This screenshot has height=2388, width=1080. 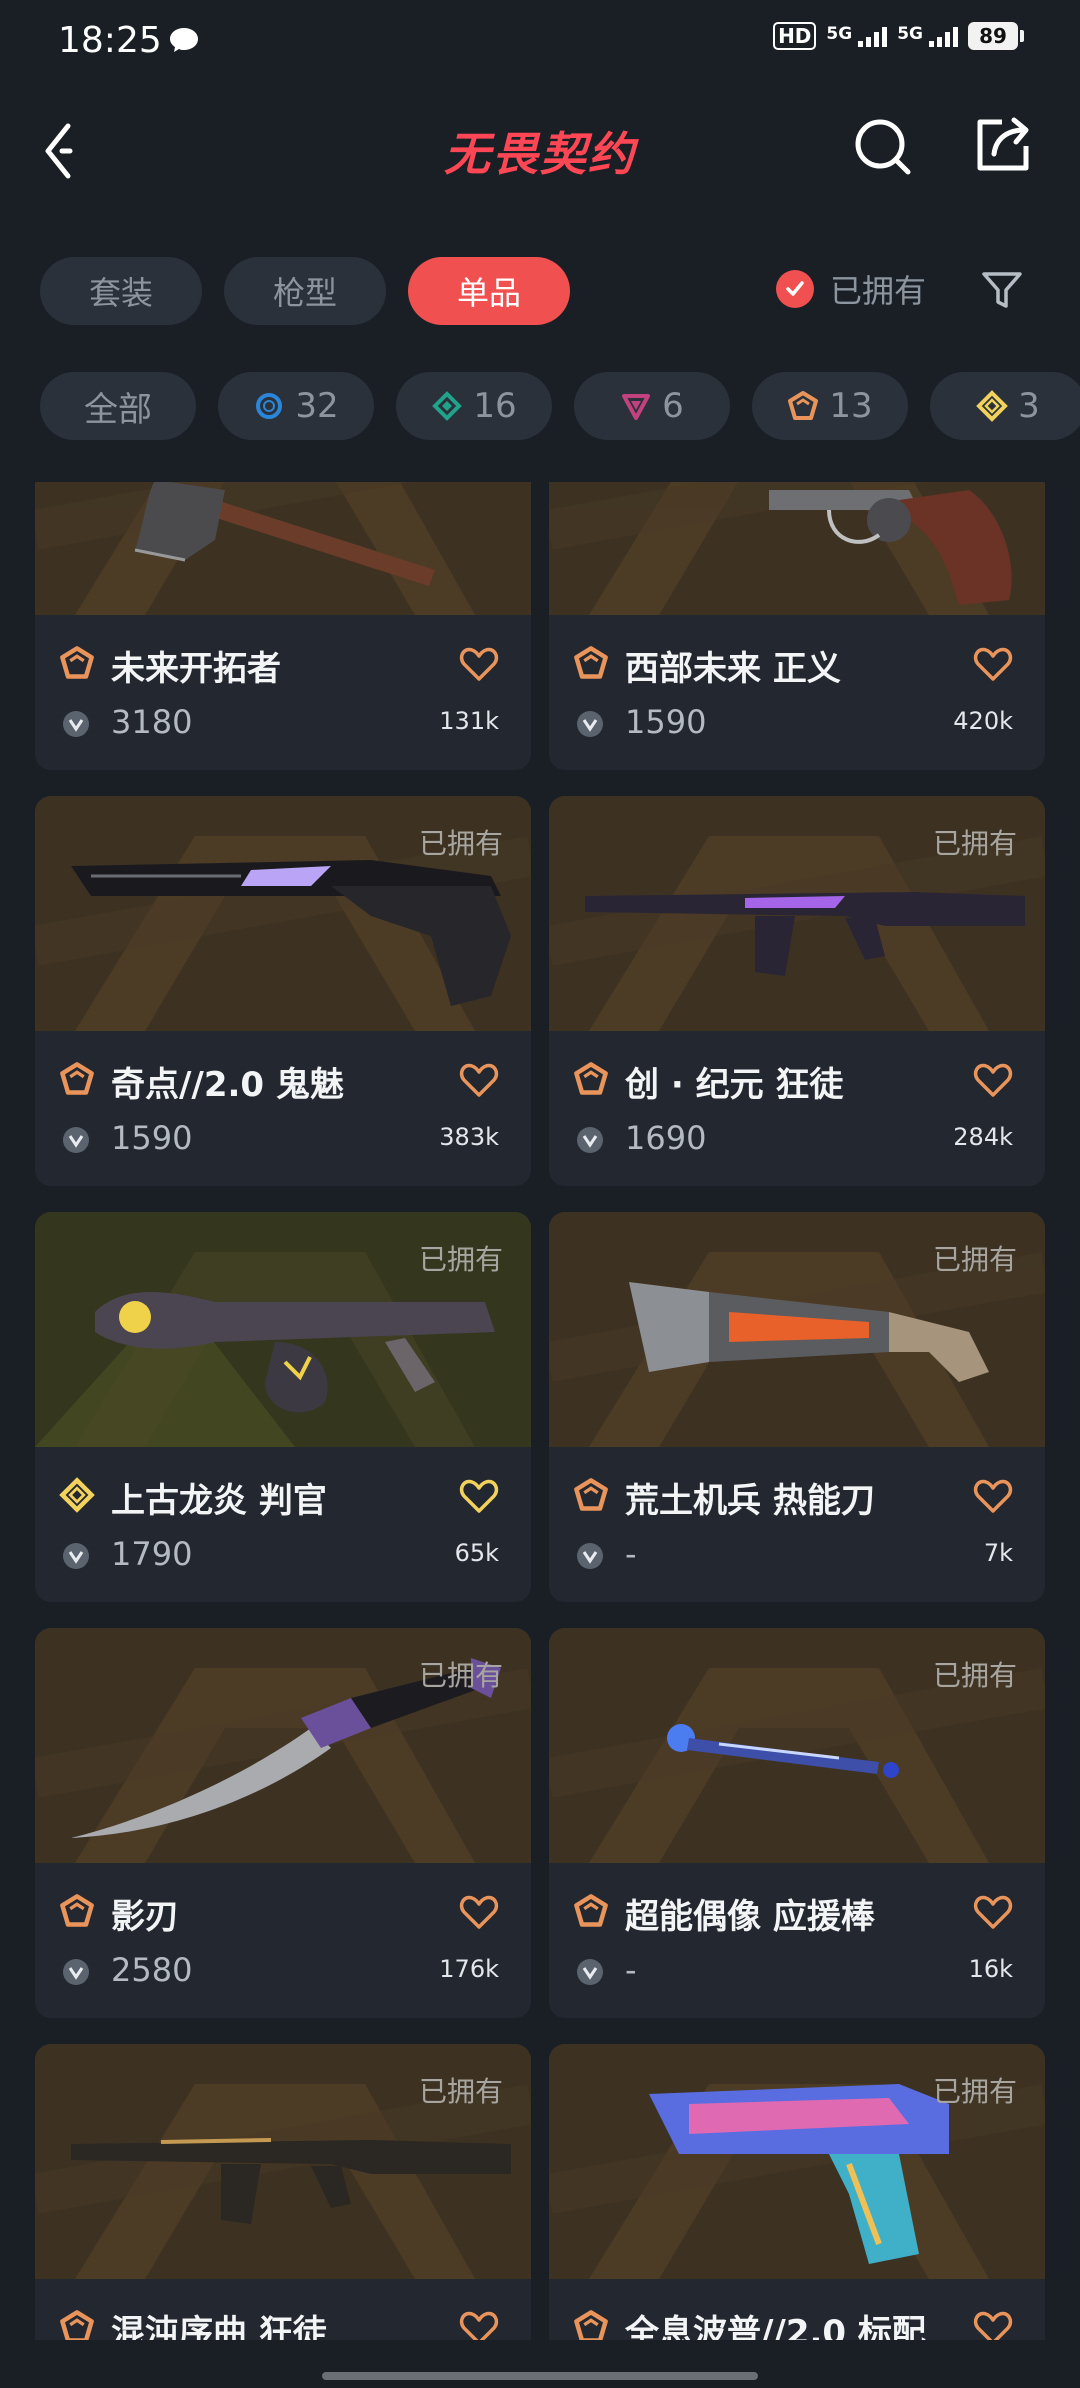 What do you see at coordinates (809, 1332) in the screenshot?
I see `weapon-thermal-knife-icon` at bounding box center [809, 1332].